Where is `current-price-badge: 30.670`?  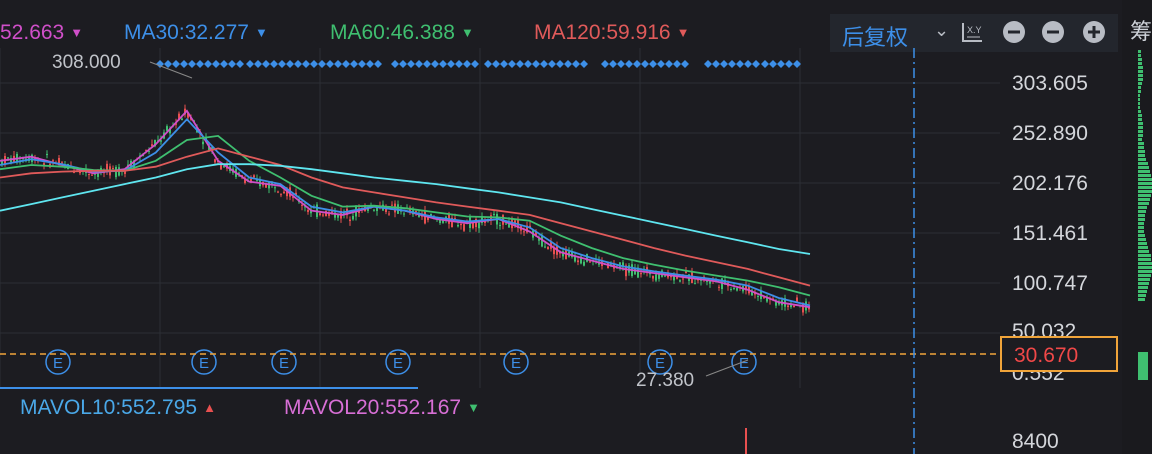
current-price-badge: 30.670 is located at coordinates (1059, 354).